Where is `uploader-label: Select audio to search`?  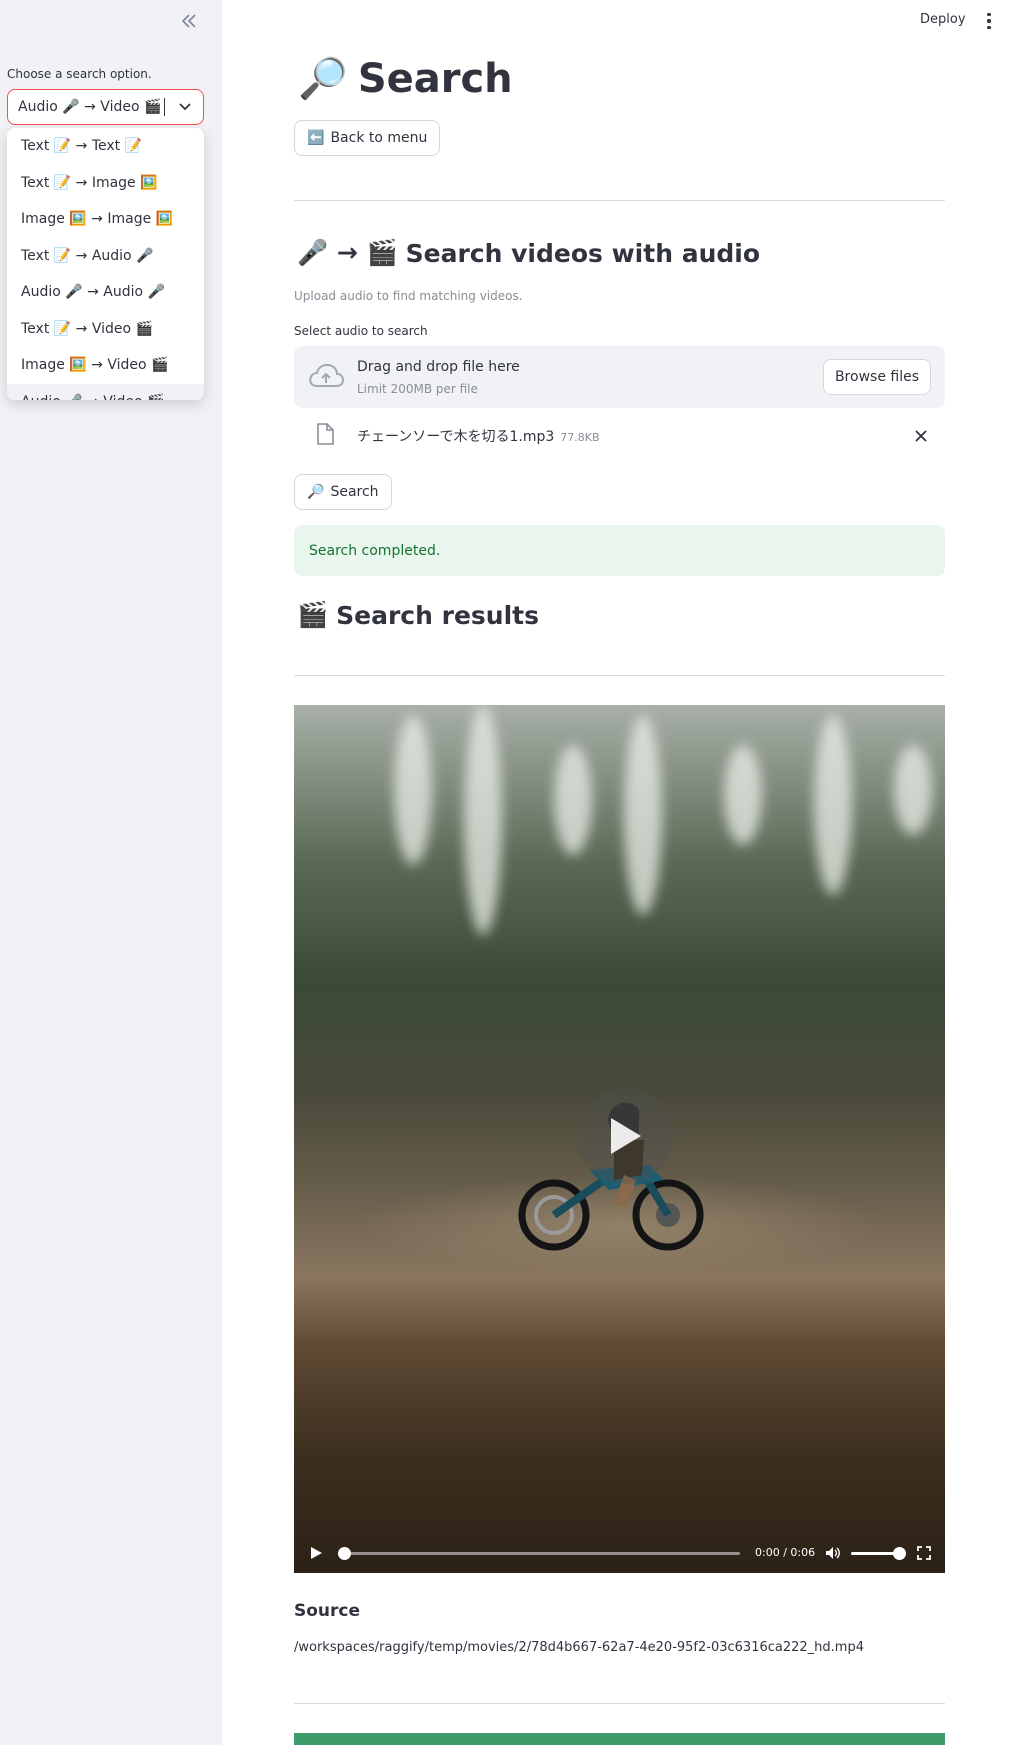 uploader-label: Select audio to search is located at coordinates (361, 331).